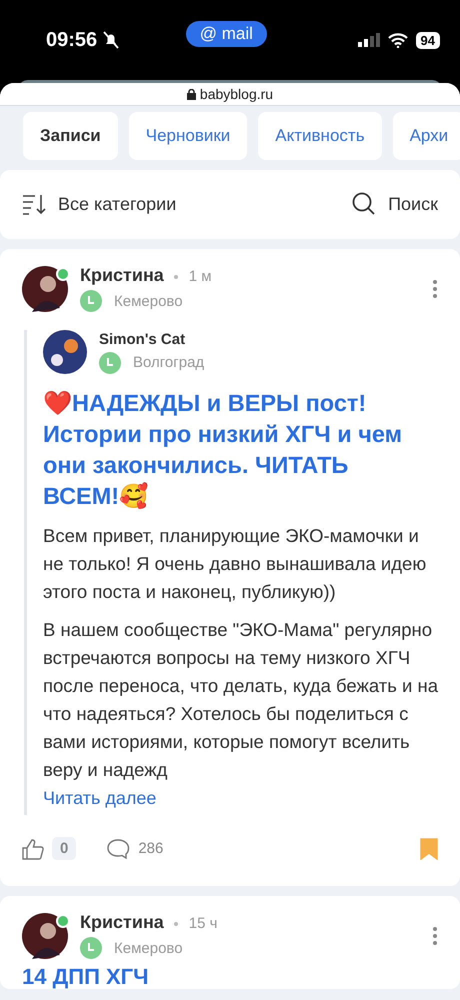  I want to click on tab: Активность, so click(320, 136).